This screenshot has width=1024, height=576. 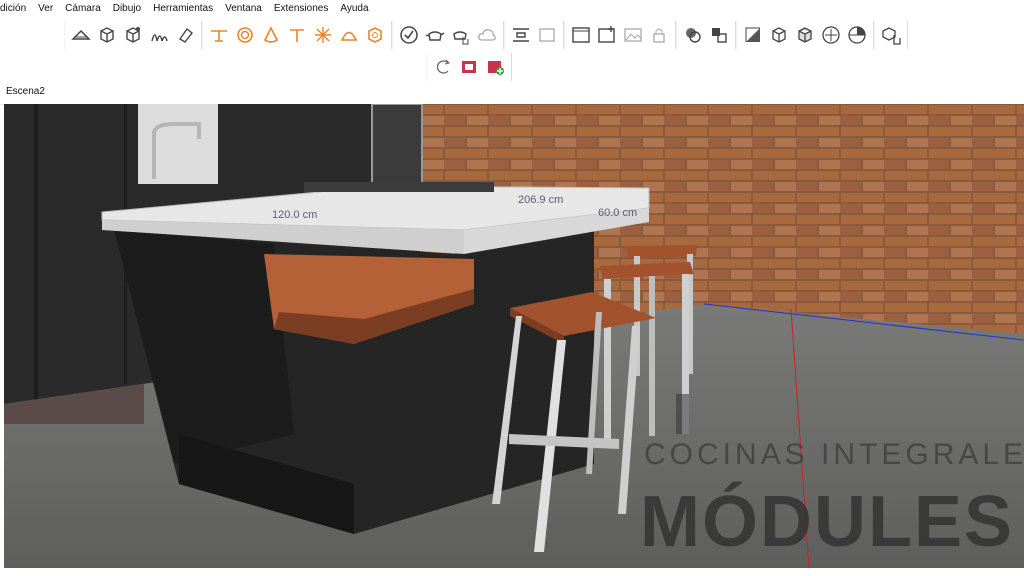 What do you see at coordinates (409, 35) in the screenshot?
I see `validate-icon` at bounding box center [409, 35].